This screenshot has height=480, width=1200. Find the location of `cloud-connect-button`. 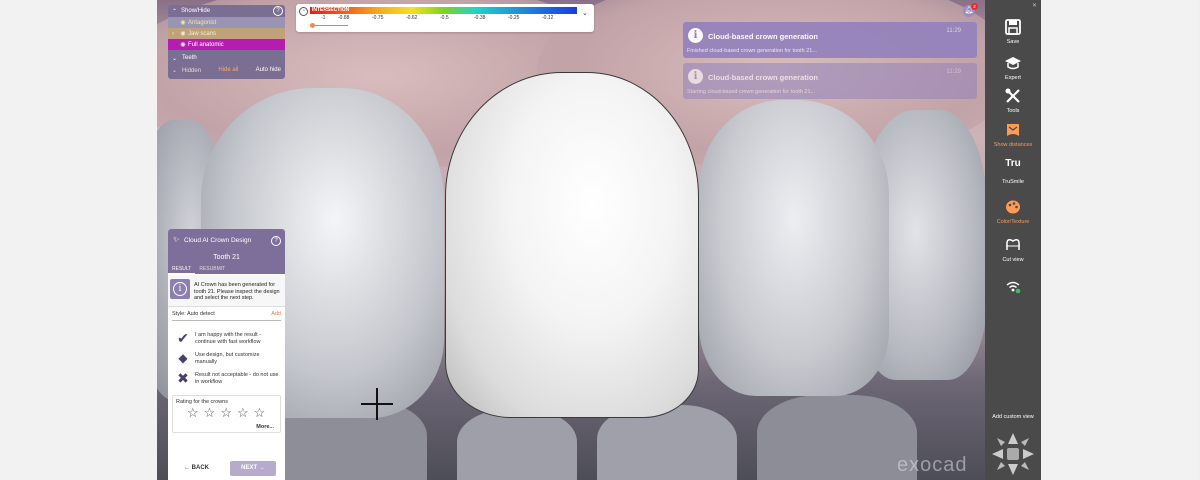

cloud-connect-button is located at coordinates (1013, 286).